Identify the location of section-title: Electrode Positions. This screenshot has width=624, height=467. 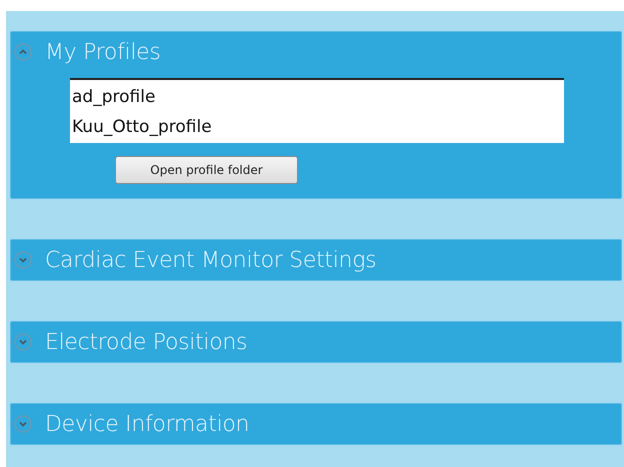
(146, 342).